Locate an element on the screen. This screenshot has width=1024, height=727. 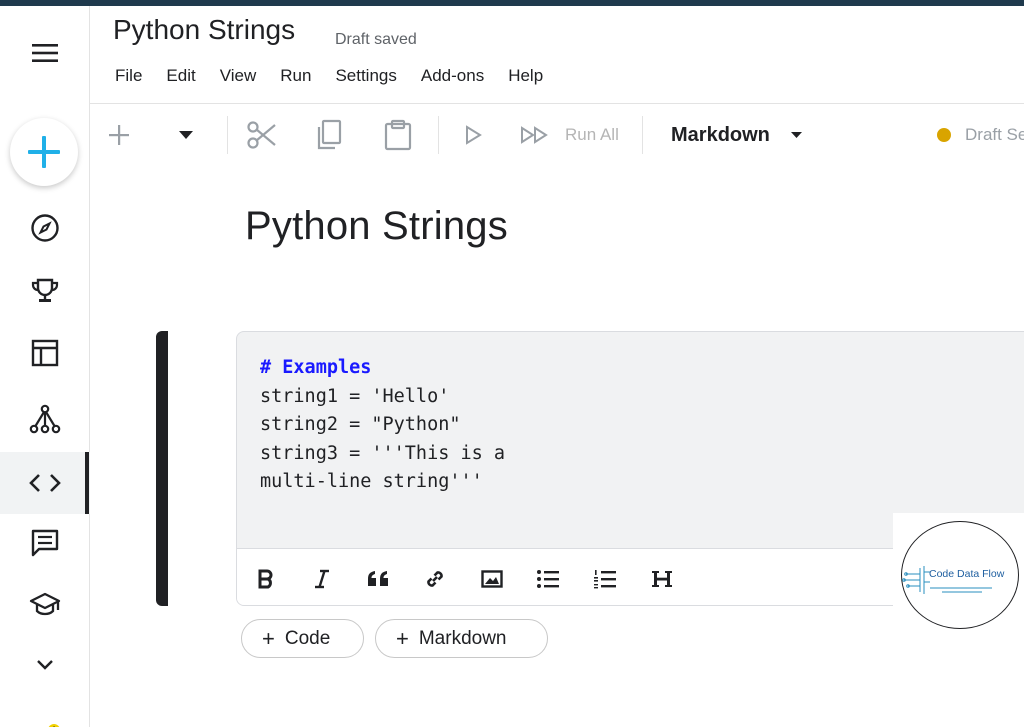
watermark-logo: Code Data Flow is located at coordinates (958, 573).